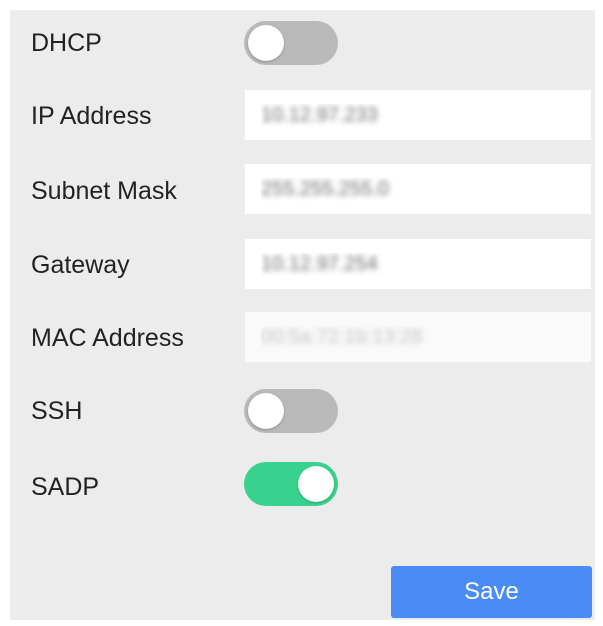 The width and height of the screenshot is (603, 626). Describe the element at coordinates (104, 191) in the screenshot. I see `subnet-mask-label: Subnet Mask` at that location.